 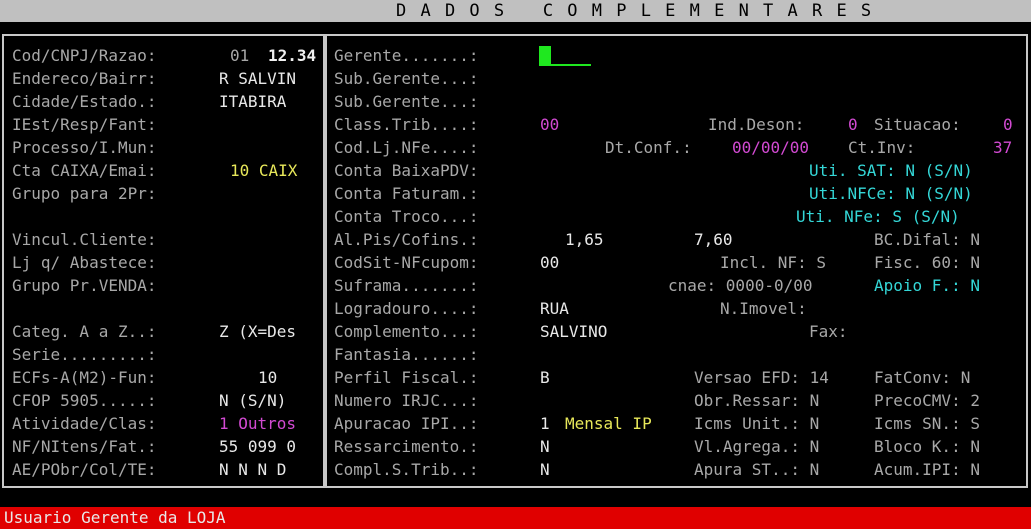 What do you see at coordinates (545, 447) in the screenshot?
I see `ressarcimento-value: N` at bounding box center [545, 447].